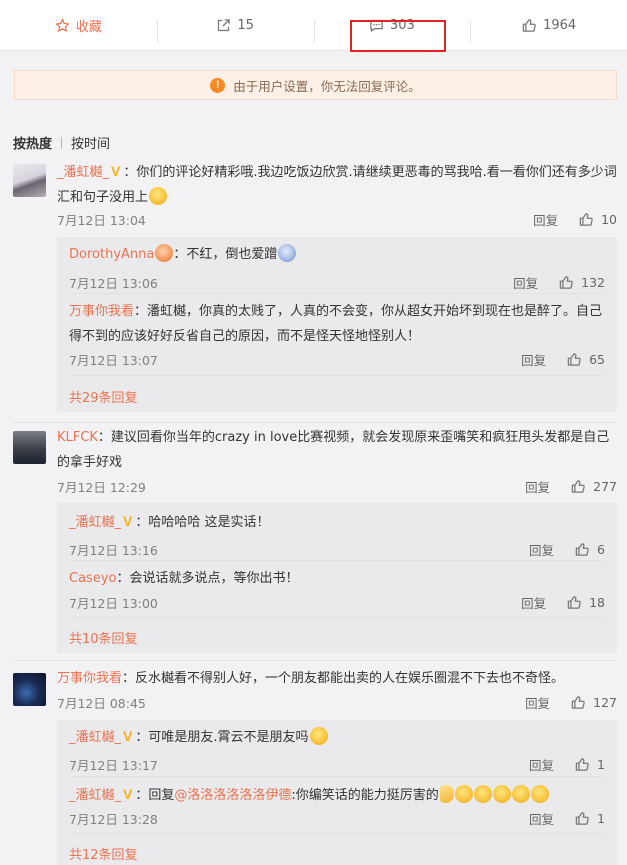 This screenshot has height=865, width=627. Describe the element at coordinates (88, 27) in the screenshot. I see `favorite-label: 收藏` at that location.